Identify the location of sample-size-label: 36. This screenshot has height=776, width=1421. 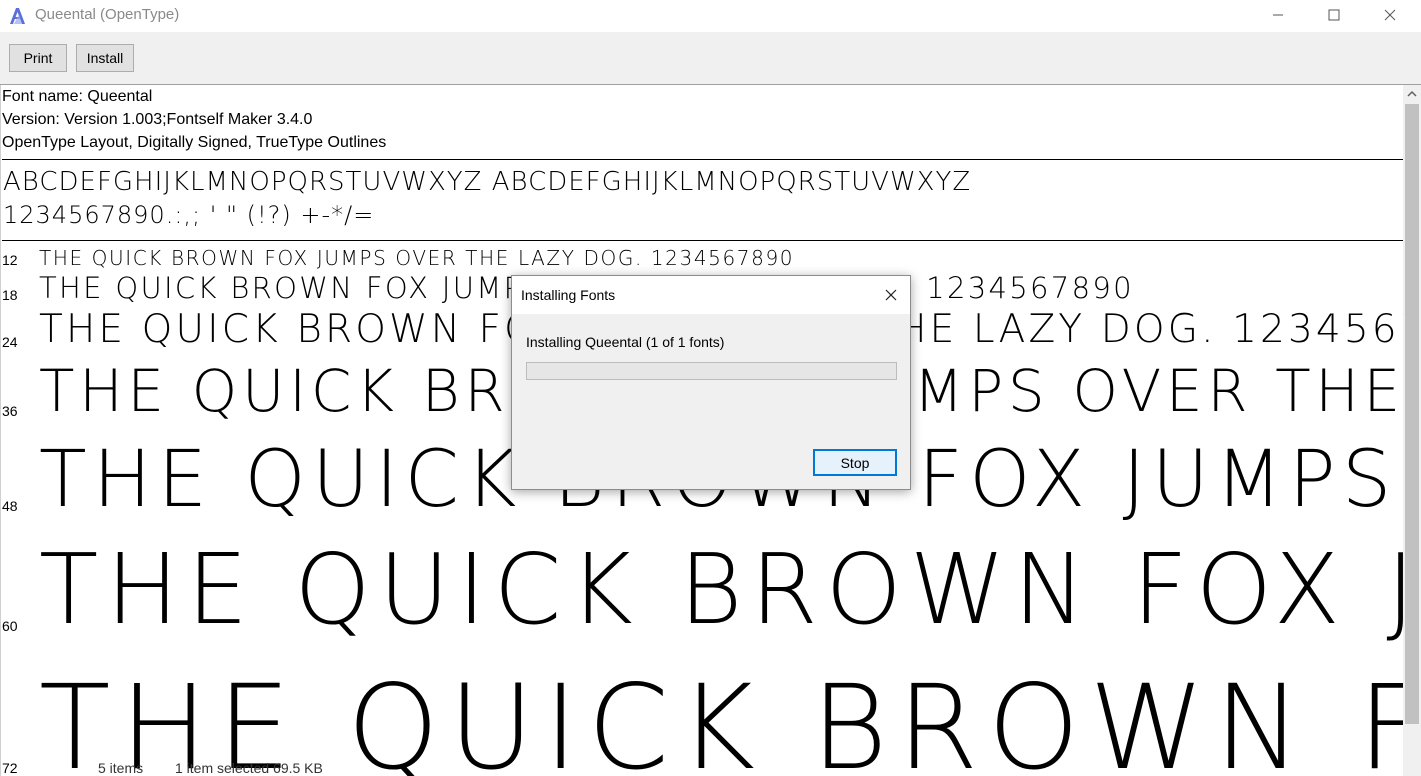
(10, 411).